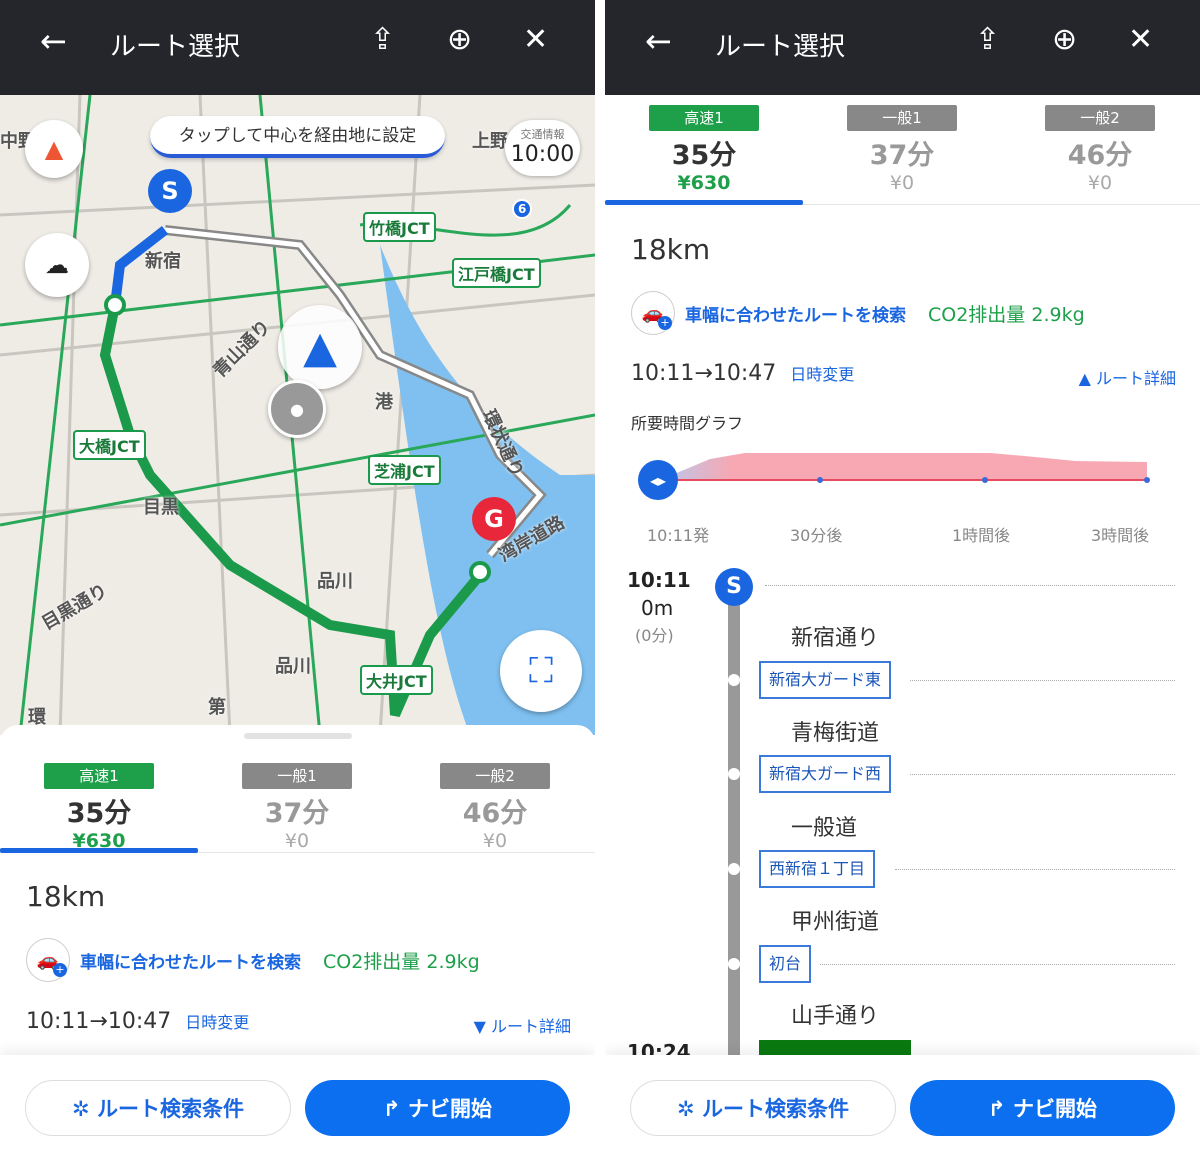 This screenshot has width=1200, height=1157. What do you see at coordinates (542, 154) in the screenshot?
I see `traffic-time: 10:00` at bounding box center [542, 154].